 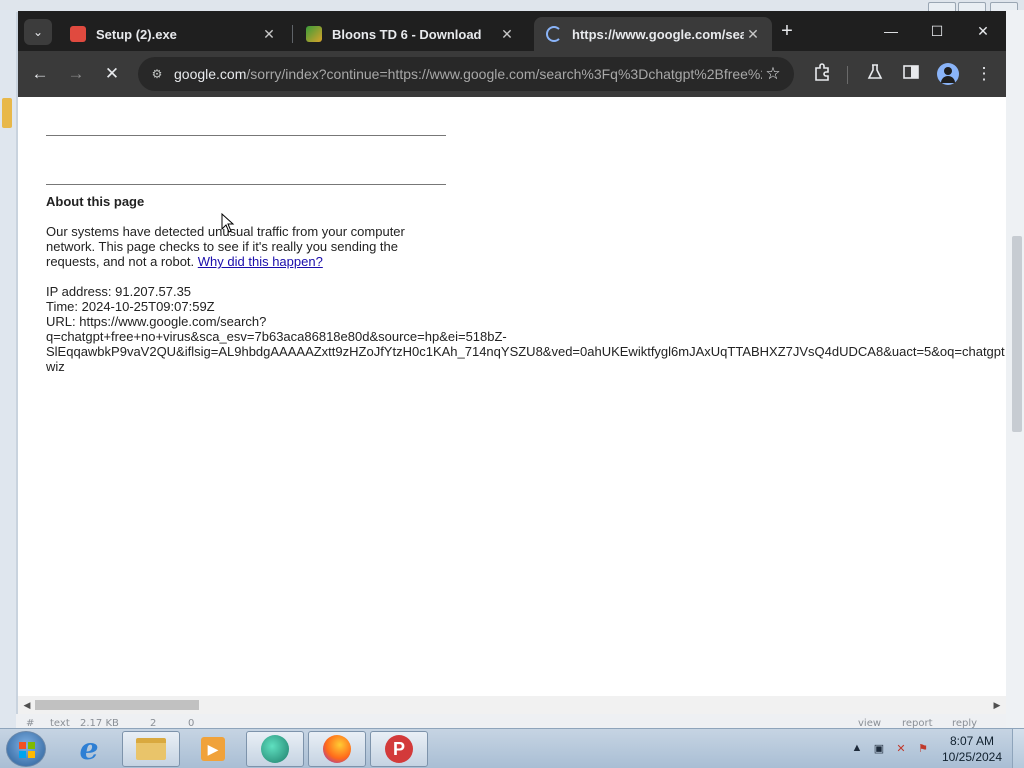 I want to click on taskbar-psiphon: P, so click(x=399, y=749).